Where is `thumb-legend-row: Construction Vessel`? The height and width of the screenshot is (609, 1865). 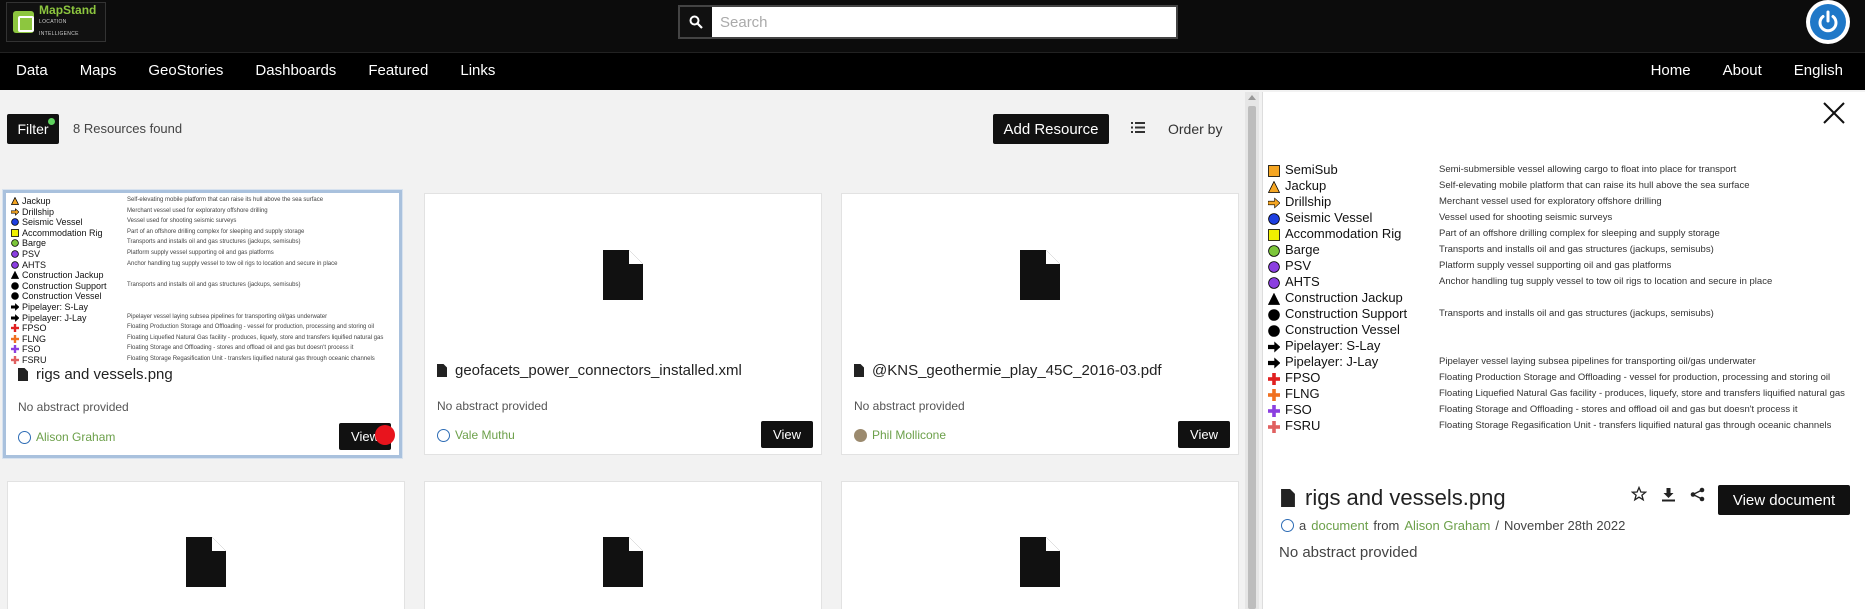 thumb-legend-row: Construction Vessel is located at coordinates (206, 296).